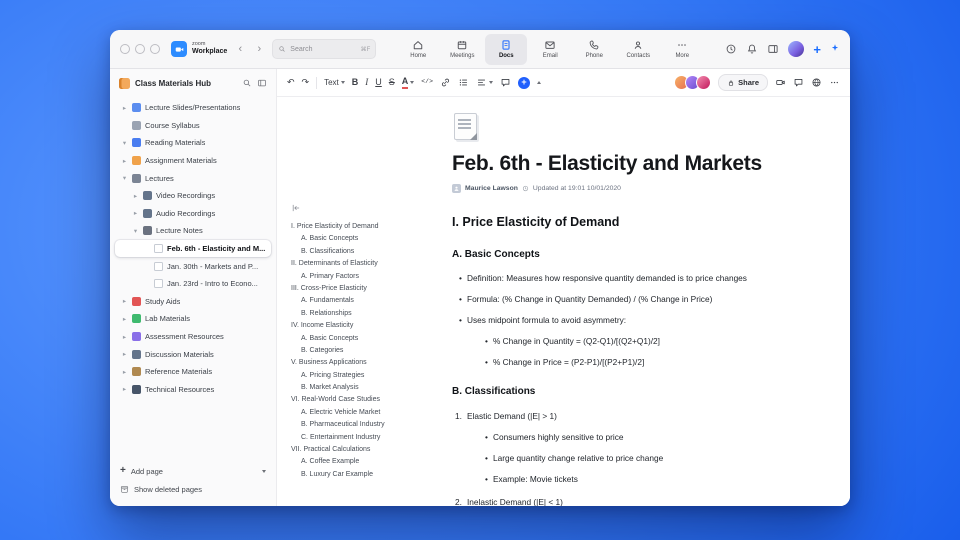  Describe the element at coordinates (743, 82) in the screenshot. I see `share-button: Share` at that location.